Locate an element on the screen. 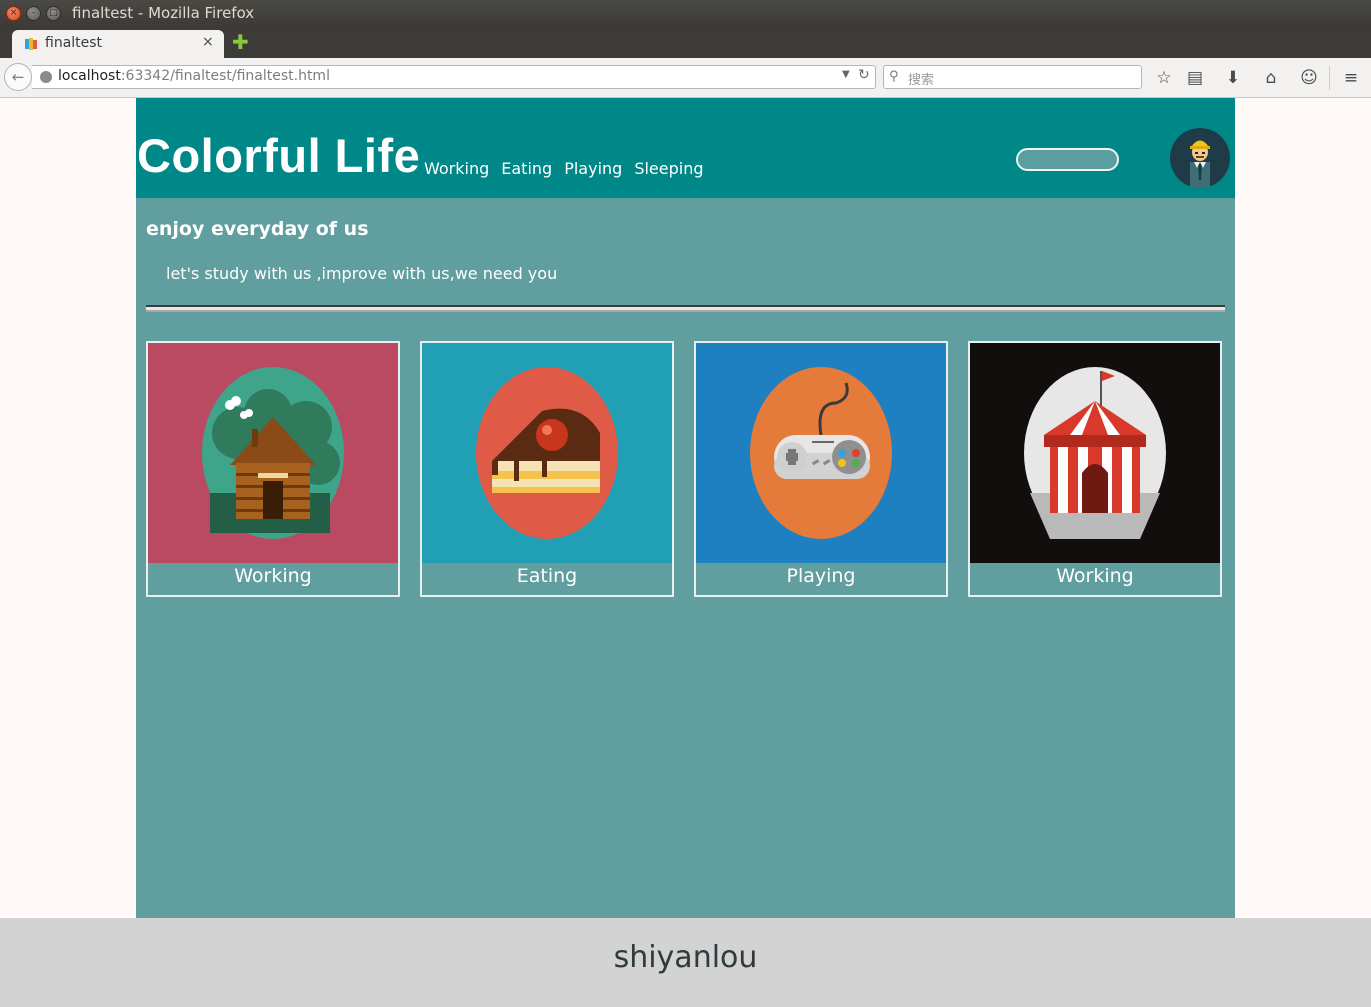 The image size is (1371, 1007). nav-link-sleeping: Sleeping is located at coordinates (668, 168).